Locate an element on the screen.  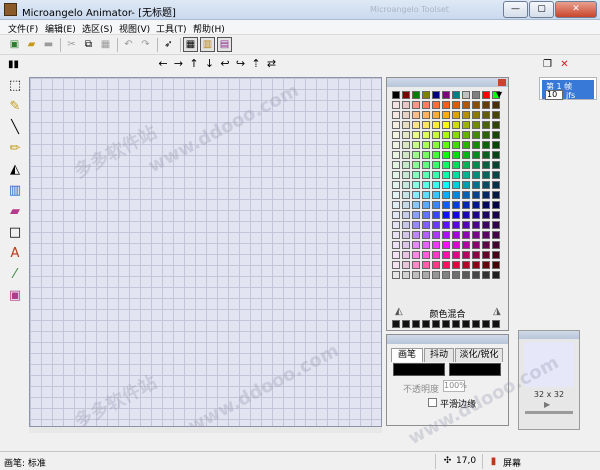
maximize-button: ▢ is located at coordinates (541, 9).